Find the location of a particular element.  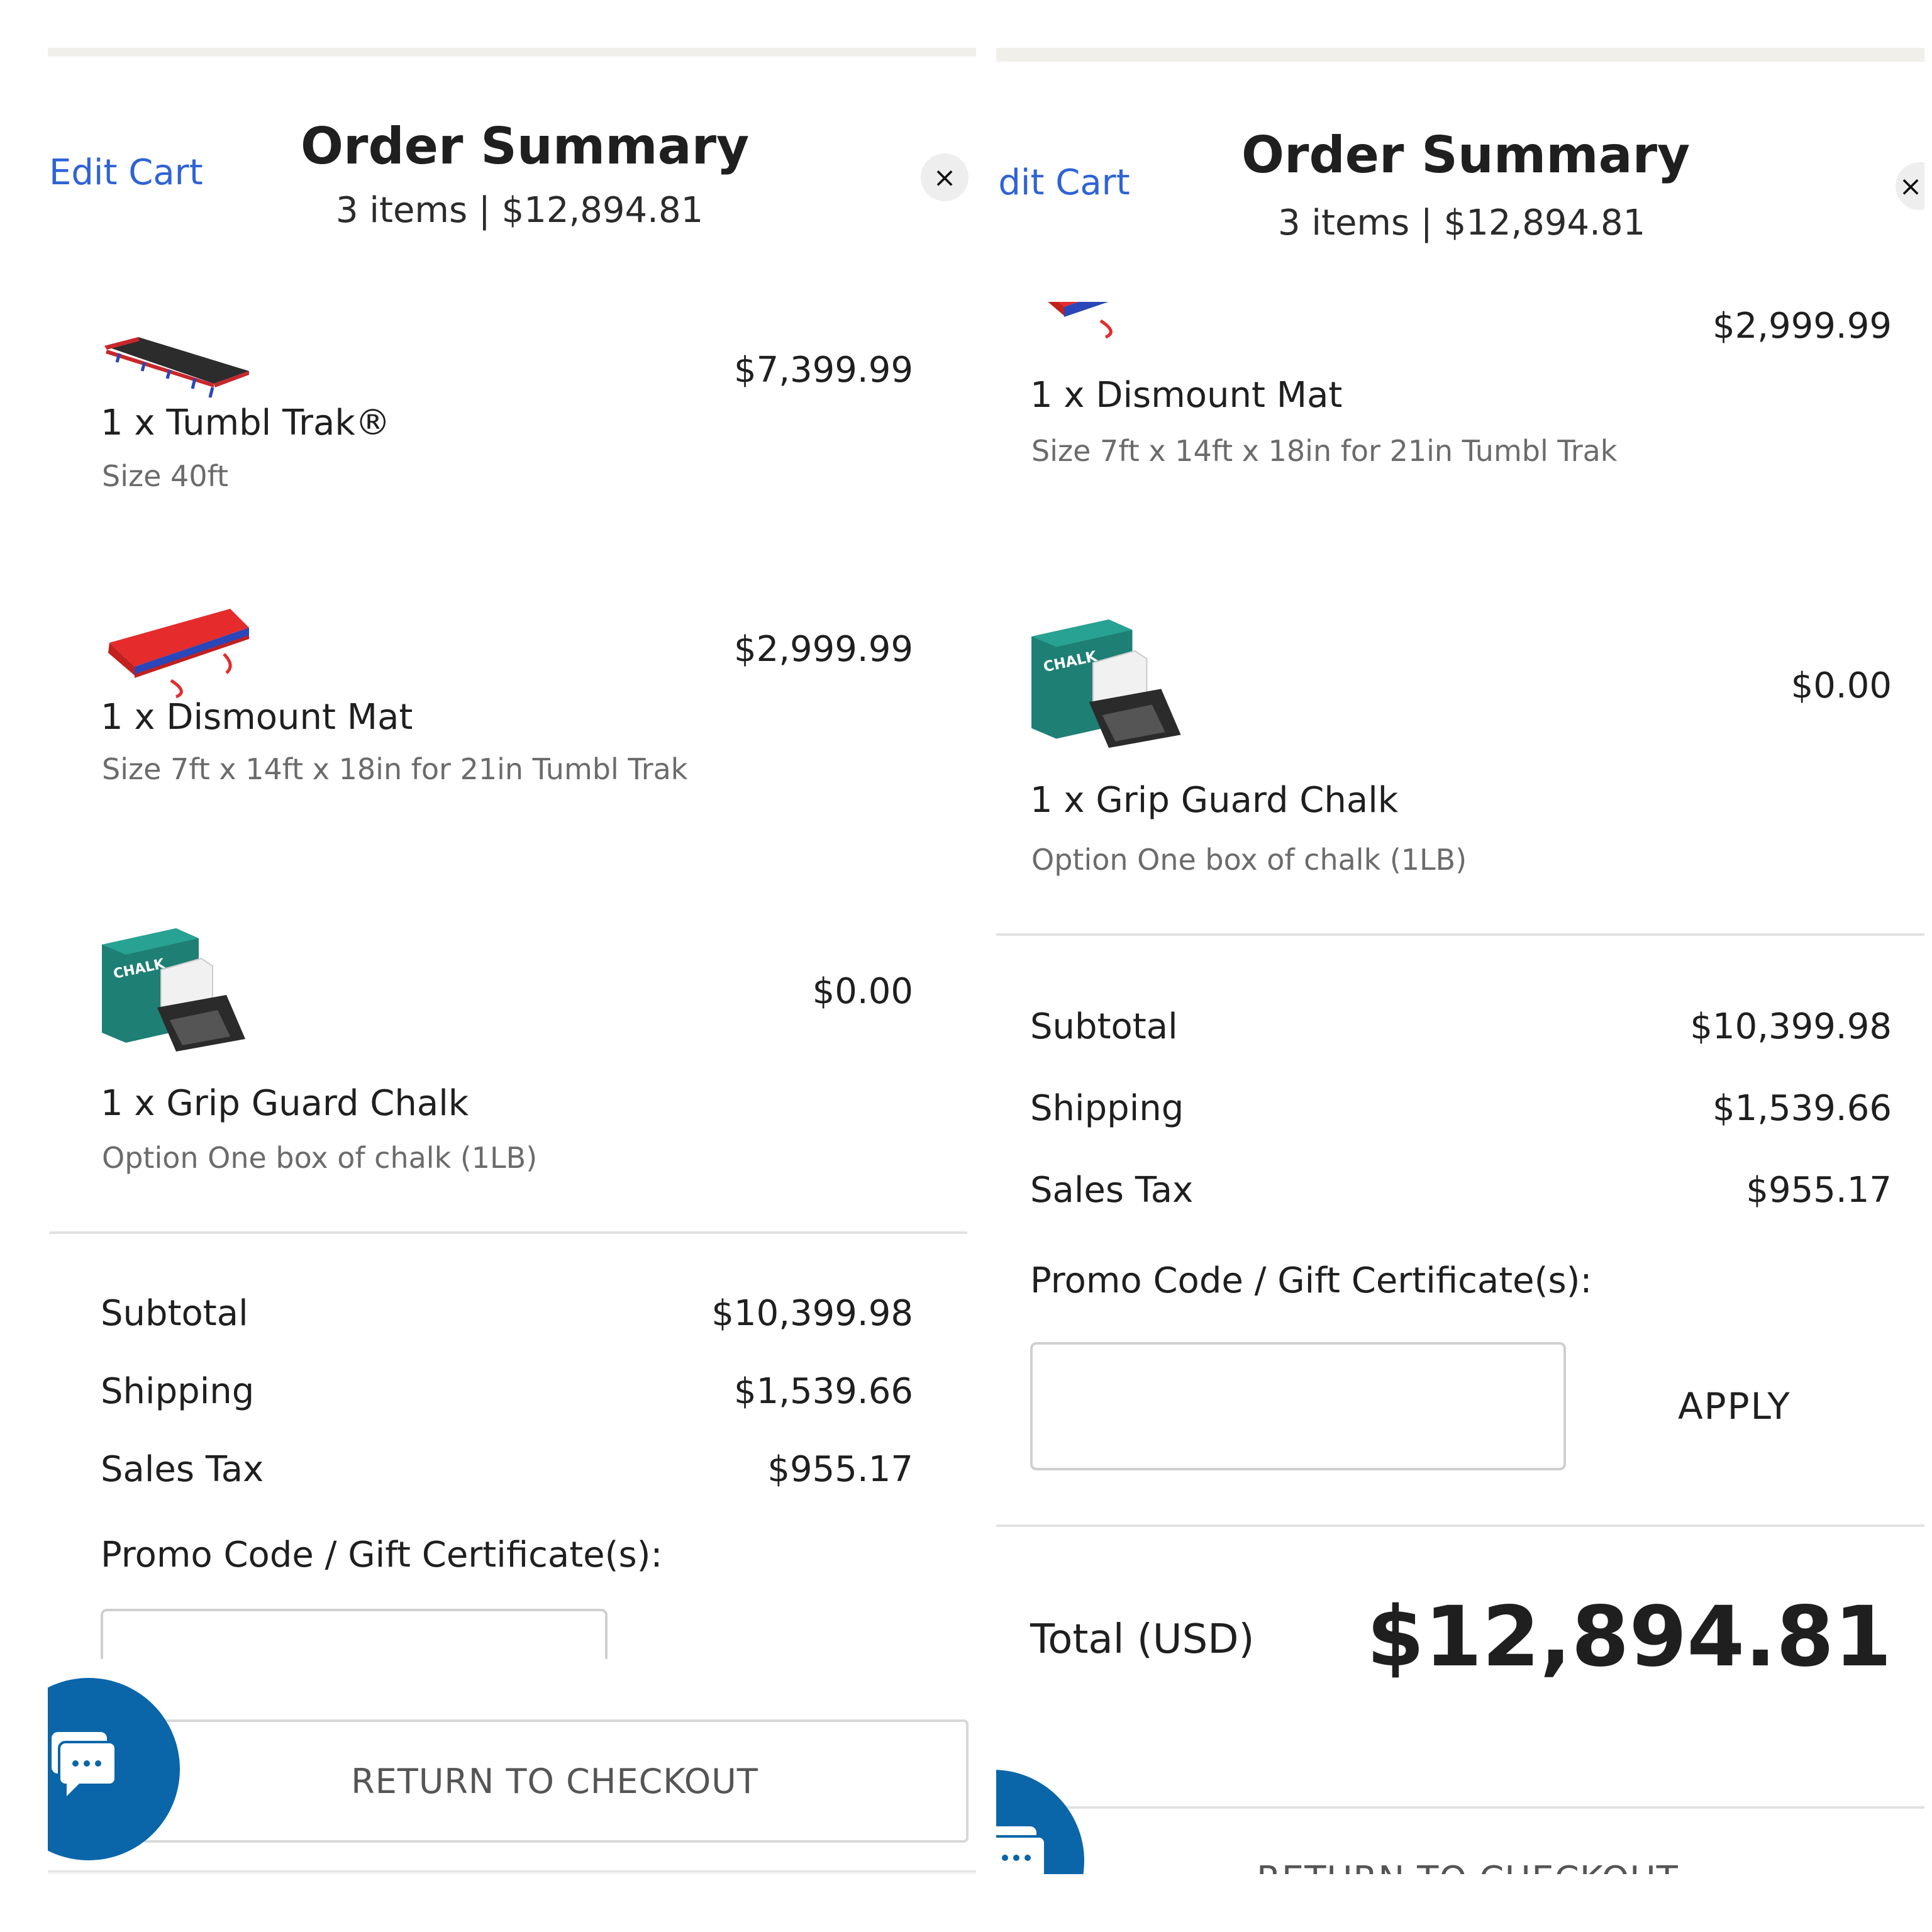

return-to-checkout-label: RETURN TO CHECKOUT is located at coordinates (554, 1781).